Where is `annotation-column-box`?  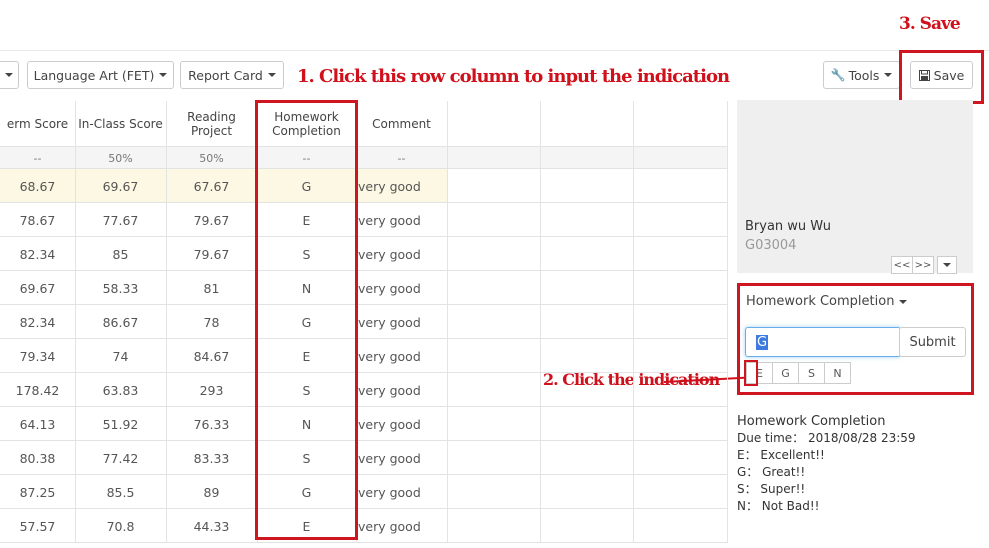
annotation-column-box is located at coordinates (306, 320).